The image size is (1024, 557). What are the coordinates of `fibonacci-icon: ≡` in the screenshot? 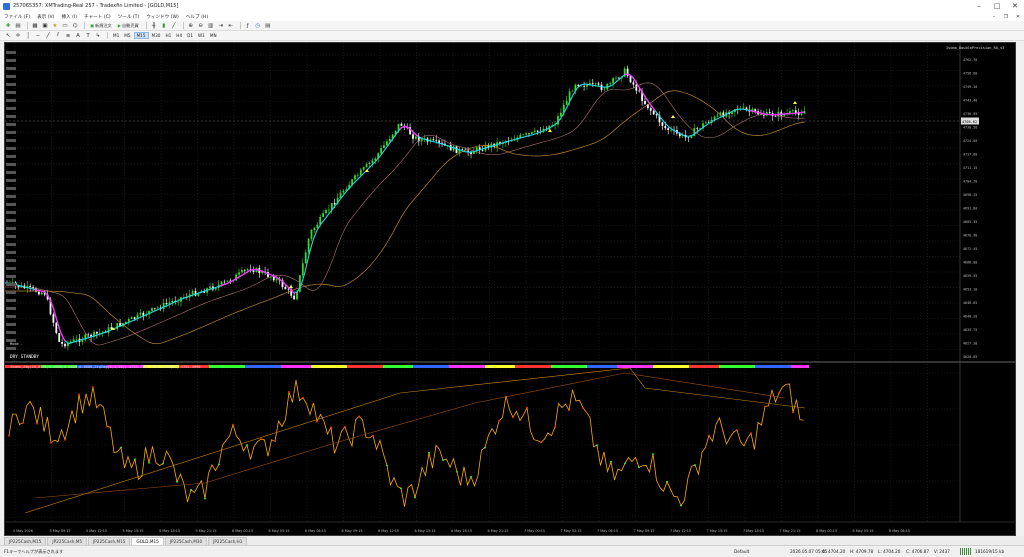 It's located at (68, 36).